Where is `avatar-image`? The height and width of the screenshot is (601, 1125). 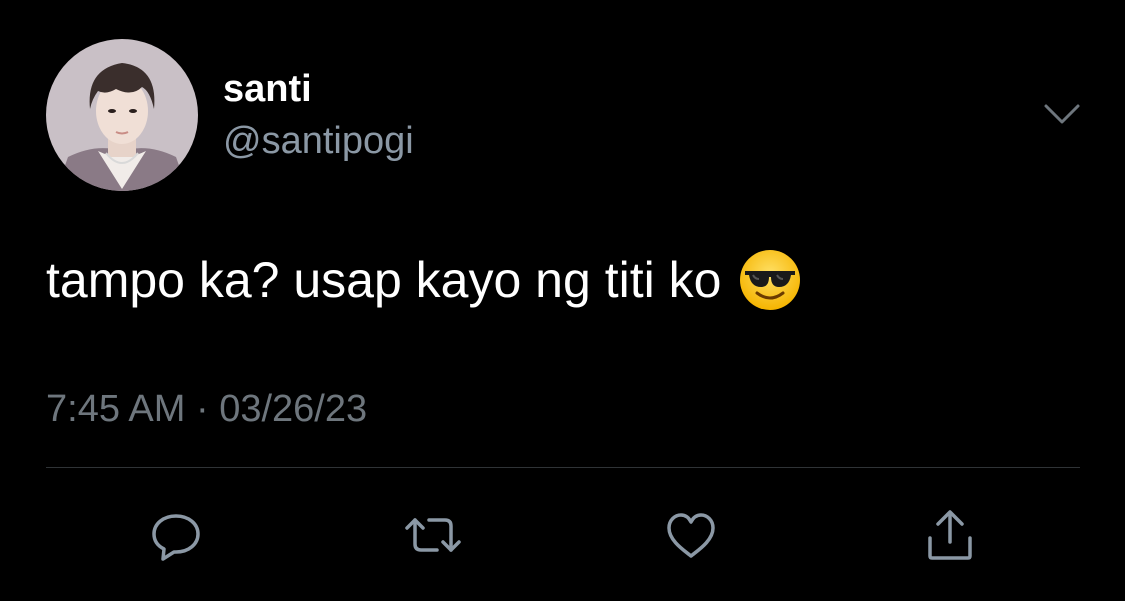 avatar-image is located at coordinates (122, 115).